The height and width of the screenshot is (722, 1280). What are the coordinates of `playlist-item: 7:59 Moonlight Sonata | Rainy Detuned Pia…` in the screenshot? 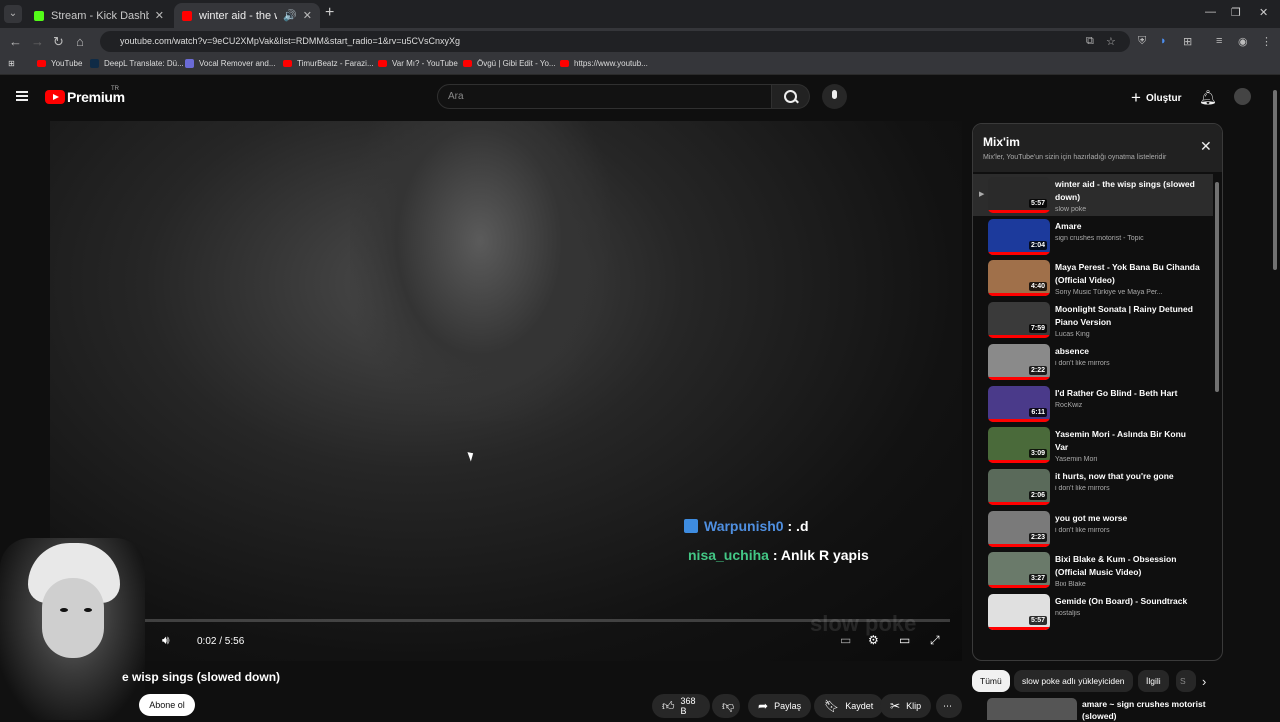 It's located at (1093, 320).